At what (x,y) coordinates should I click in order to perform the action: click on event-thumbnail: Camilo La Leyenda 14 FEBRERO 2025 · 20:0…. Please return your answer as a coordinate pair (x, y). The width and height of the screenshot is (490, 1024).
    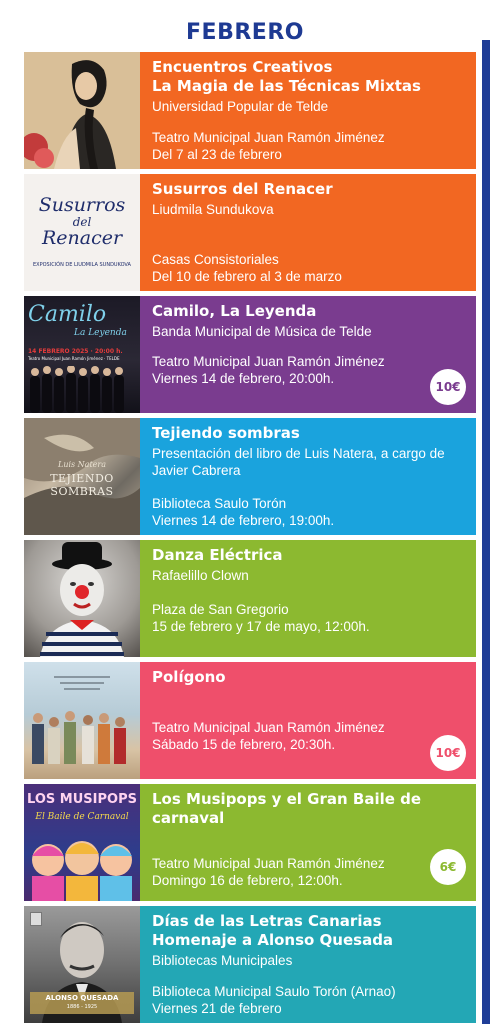
    Looking at the image, I should click on (82, 354).